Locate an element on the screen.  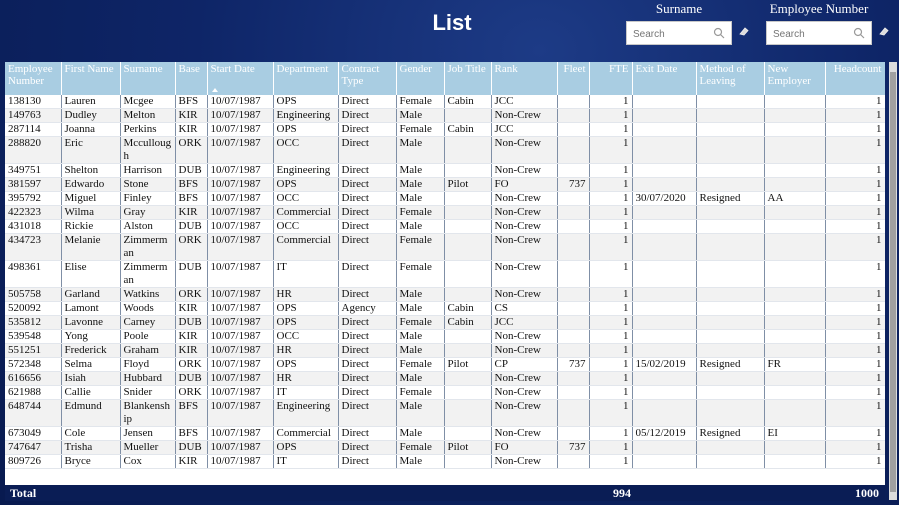
column-header: Gender is located at coordinates (420, 78).